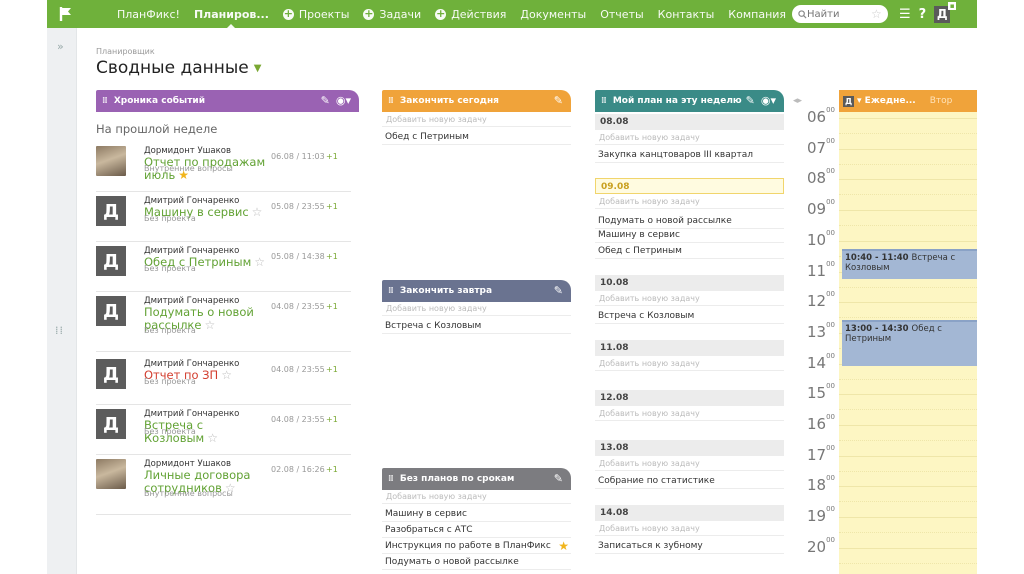  Describe the element at coordinates (689, 348) in the screenshot. I see `day-header: 11.08` at that location.